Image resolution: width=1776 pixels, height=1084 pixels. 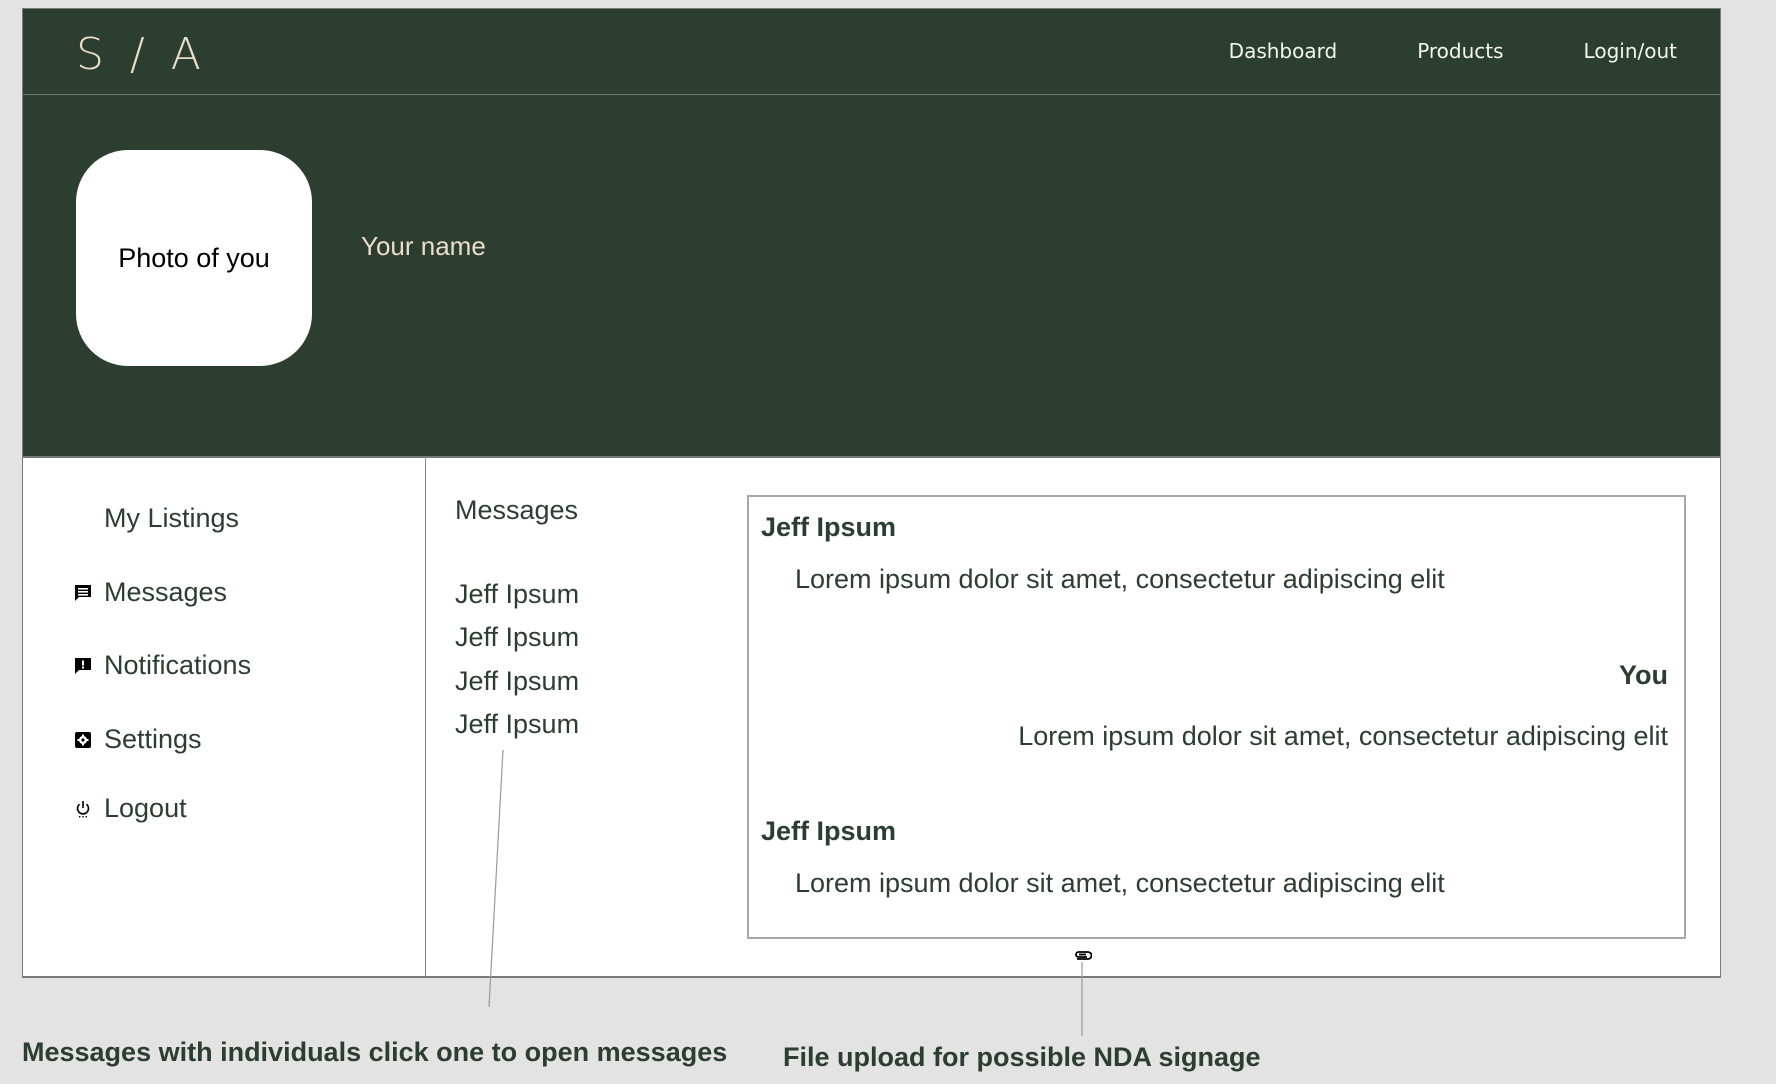 I want to click on contacts-leader-line, so click(x=496, y=878).